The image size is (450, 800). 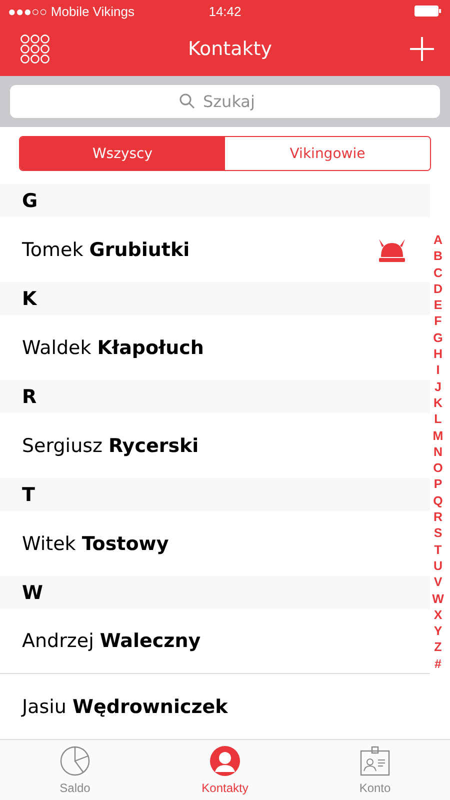 I want to click on index-letter: P, so click(x=438, y=484).